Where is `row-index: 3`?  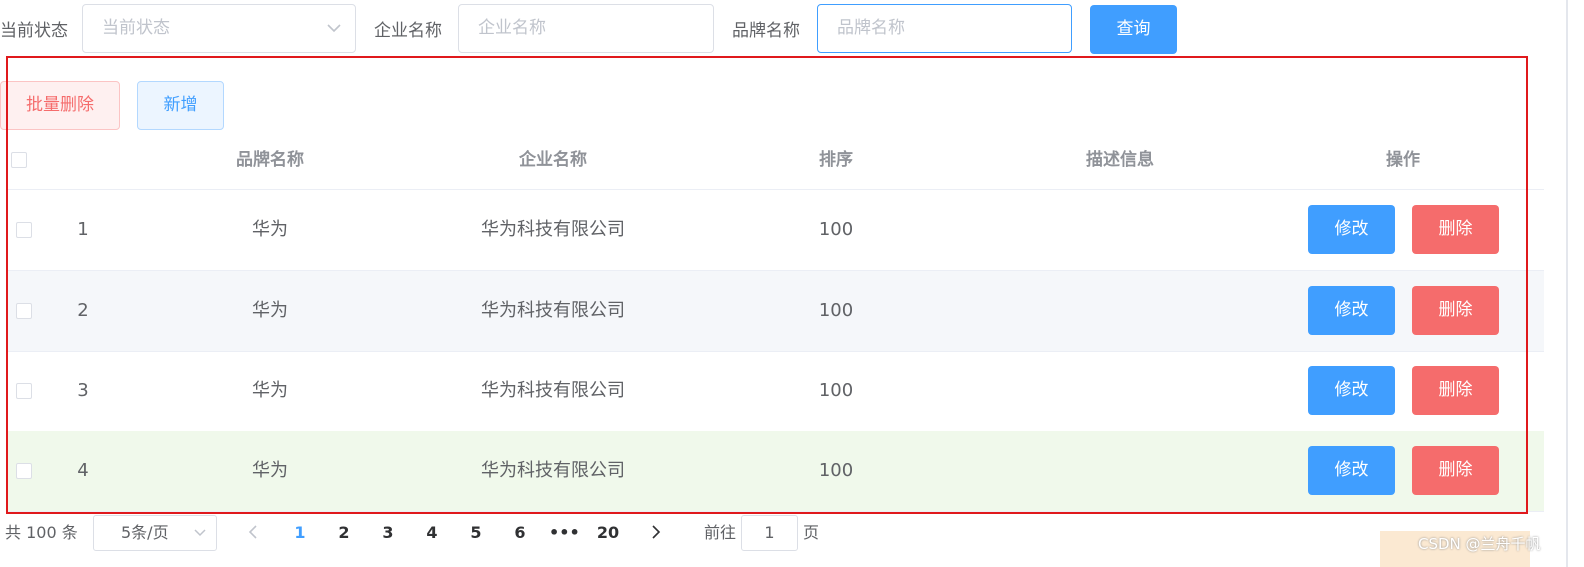
row-index: 3 is located at coordinates (83, 390).